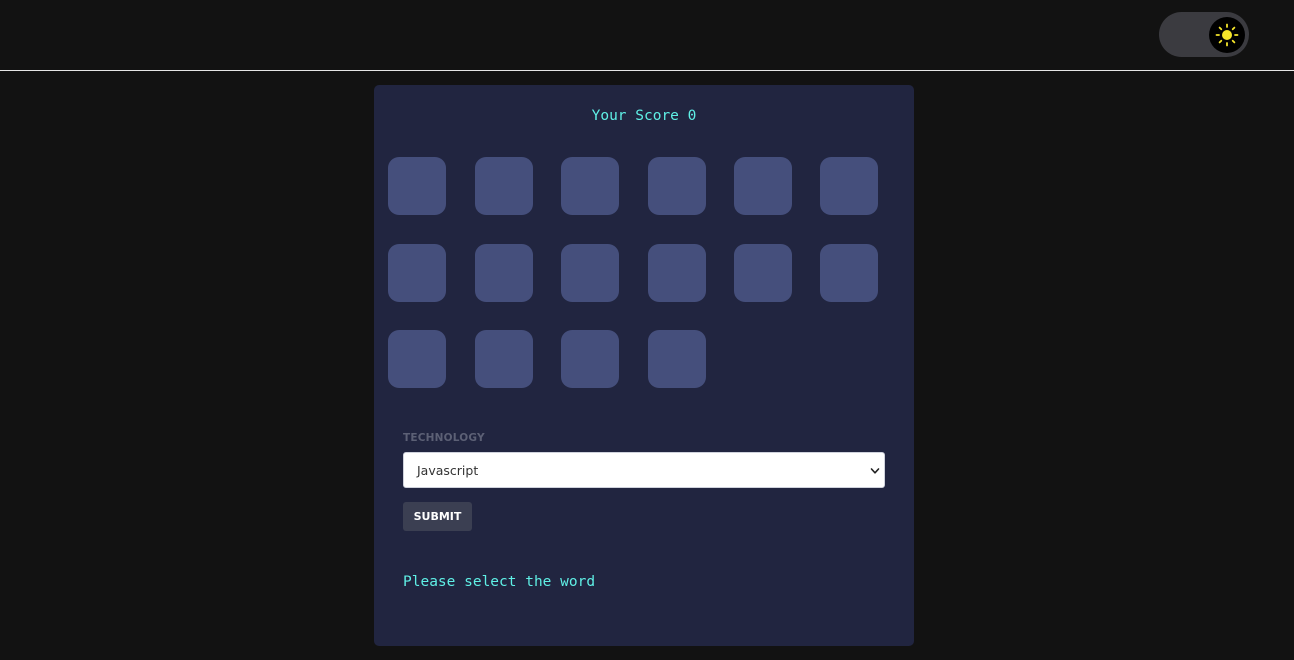 The image size is (1294, 660). What do you see at coordinates (499, 582) in the screenshot?
I see `status-message: Please select the word` at bounding box center [499, 582].